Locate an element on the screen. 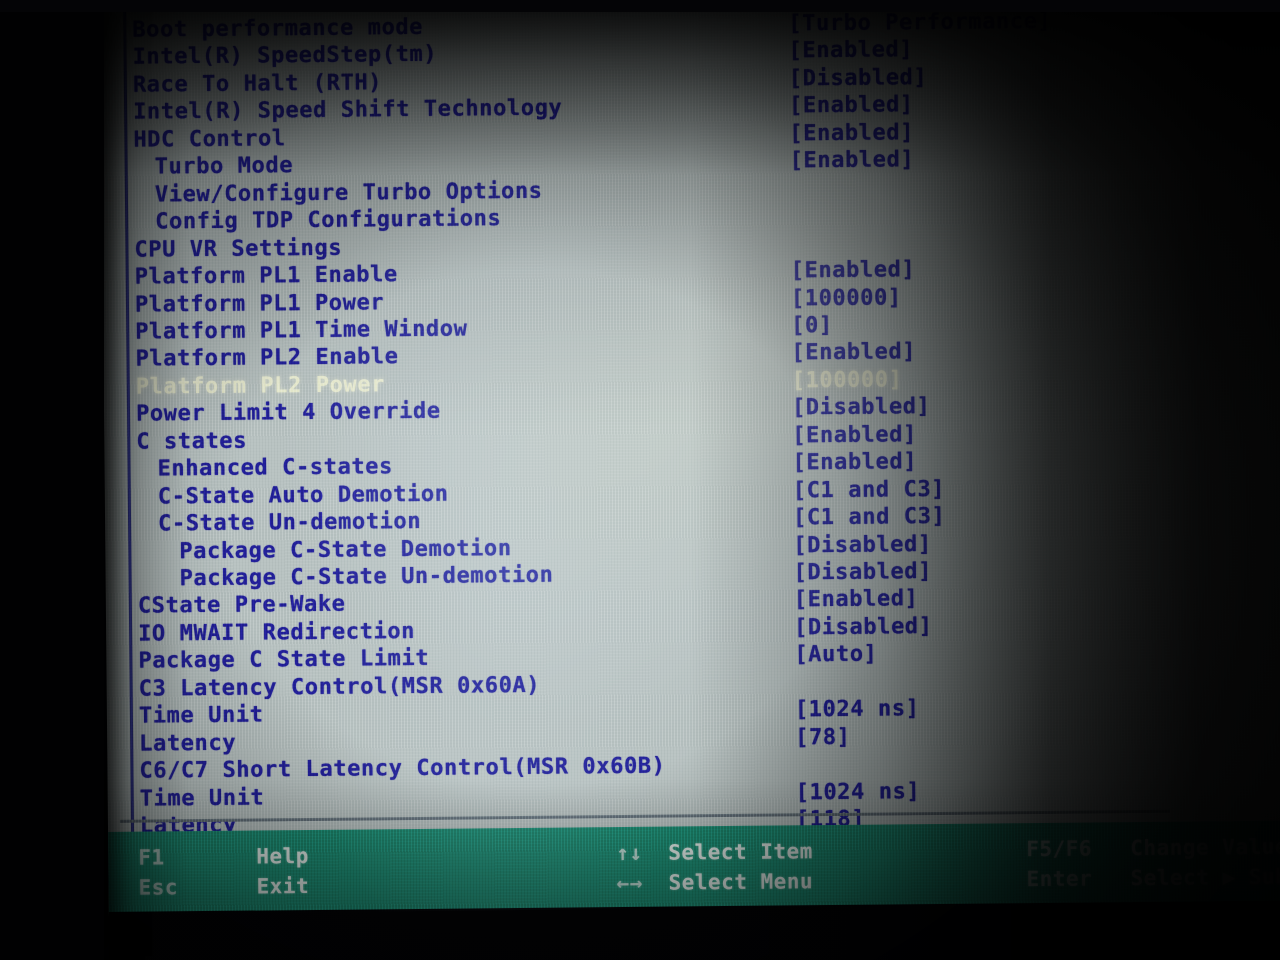 Image resolution: width=1280 pixels, height=960 pixels. setup-option-value: [Auto] is located at coordinates (835, 655).